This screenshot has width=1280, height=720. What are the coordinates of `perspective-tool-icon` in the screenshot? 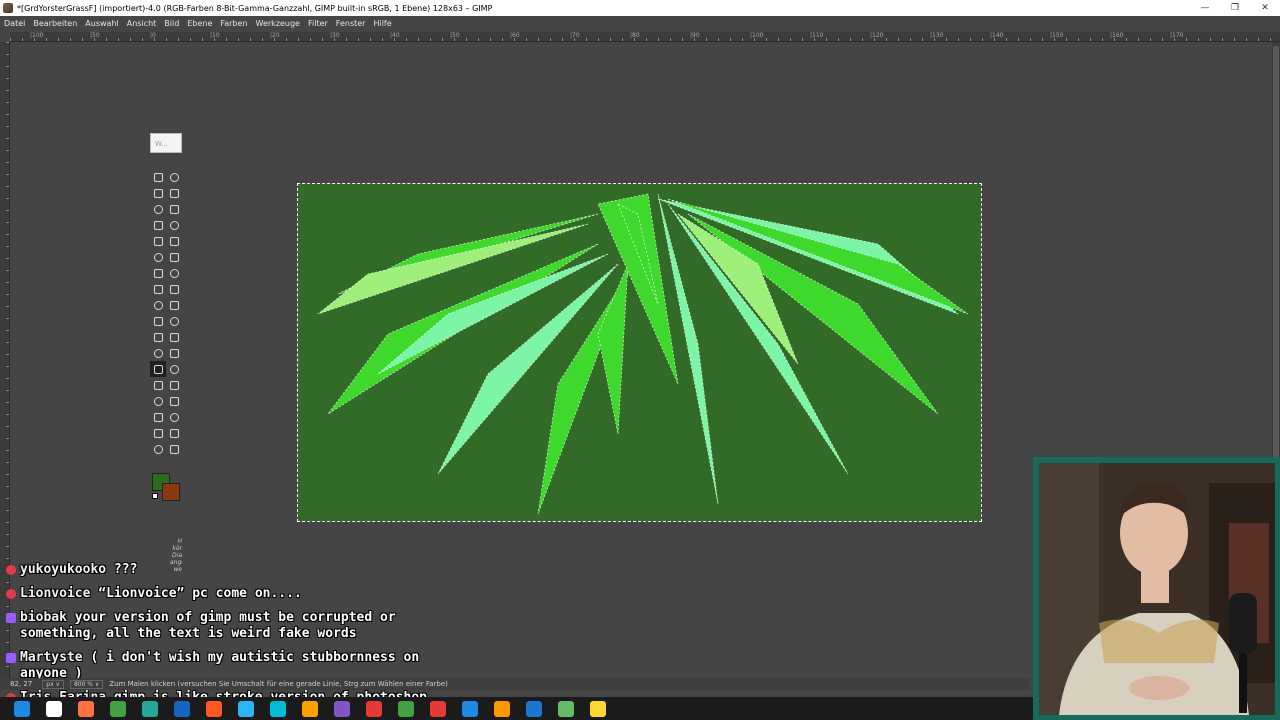 It's located at (158, 305).